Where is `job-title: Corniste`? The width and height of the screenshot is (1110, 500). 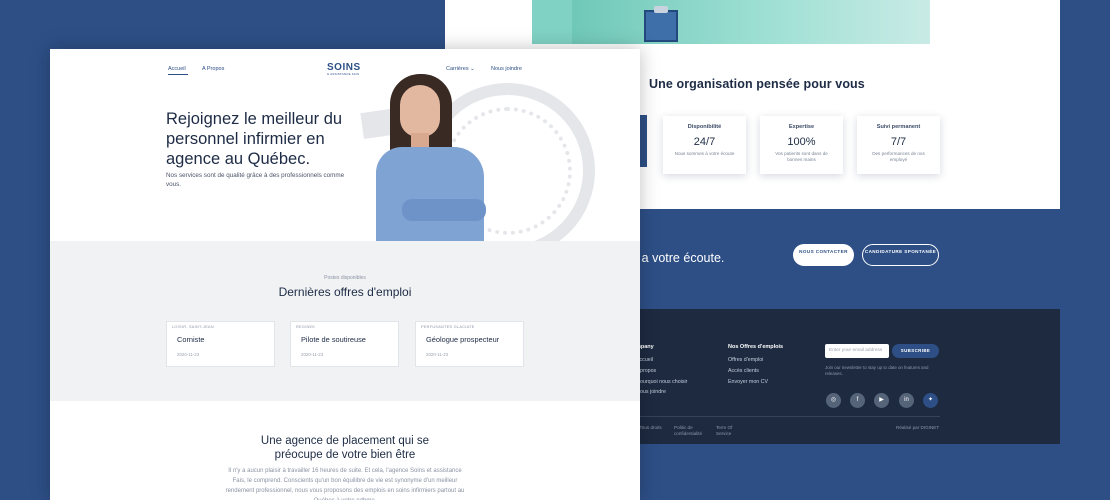
job-title: Corniste is located at coordinates (191, 339).